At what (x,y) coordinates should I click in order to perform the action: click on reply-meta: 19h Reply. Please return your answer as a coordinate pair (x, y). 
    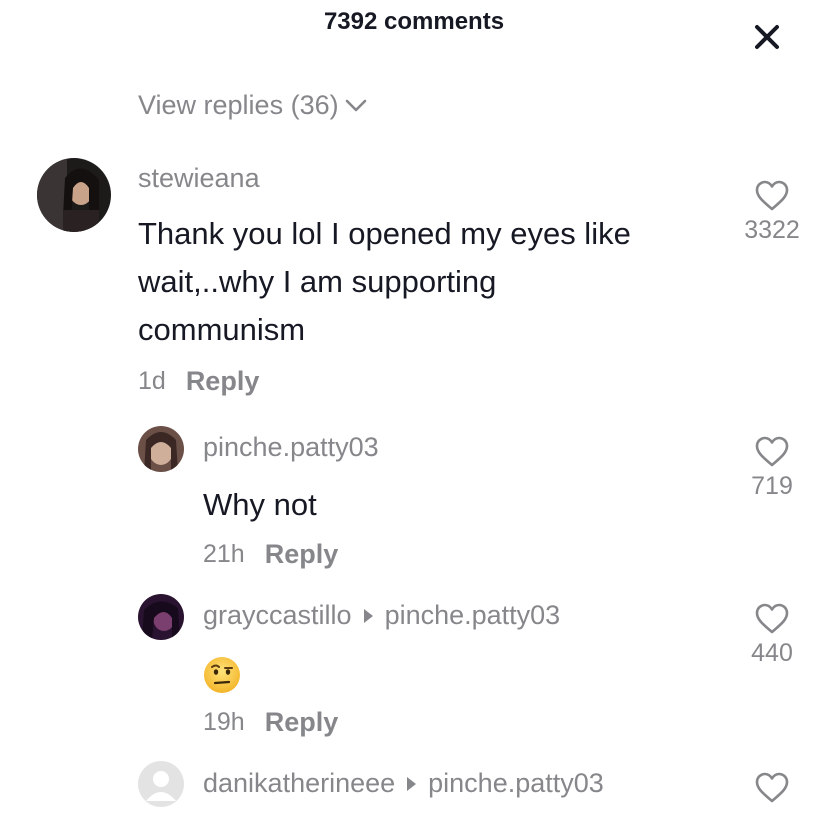
    Looking at the image, I should click on (270, 722).